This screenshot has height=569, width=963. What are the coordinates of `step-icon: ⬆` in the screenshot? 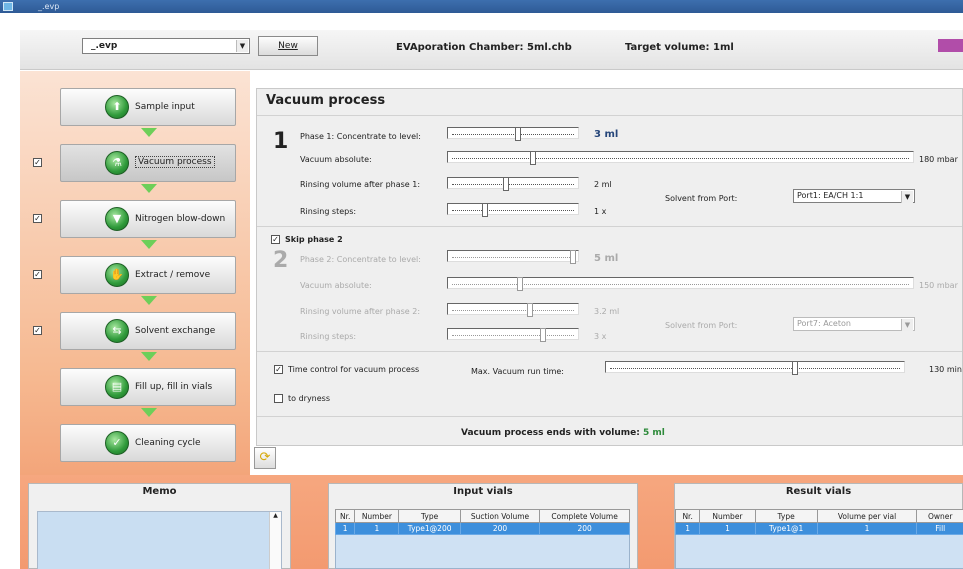 It's located at (117, 107).